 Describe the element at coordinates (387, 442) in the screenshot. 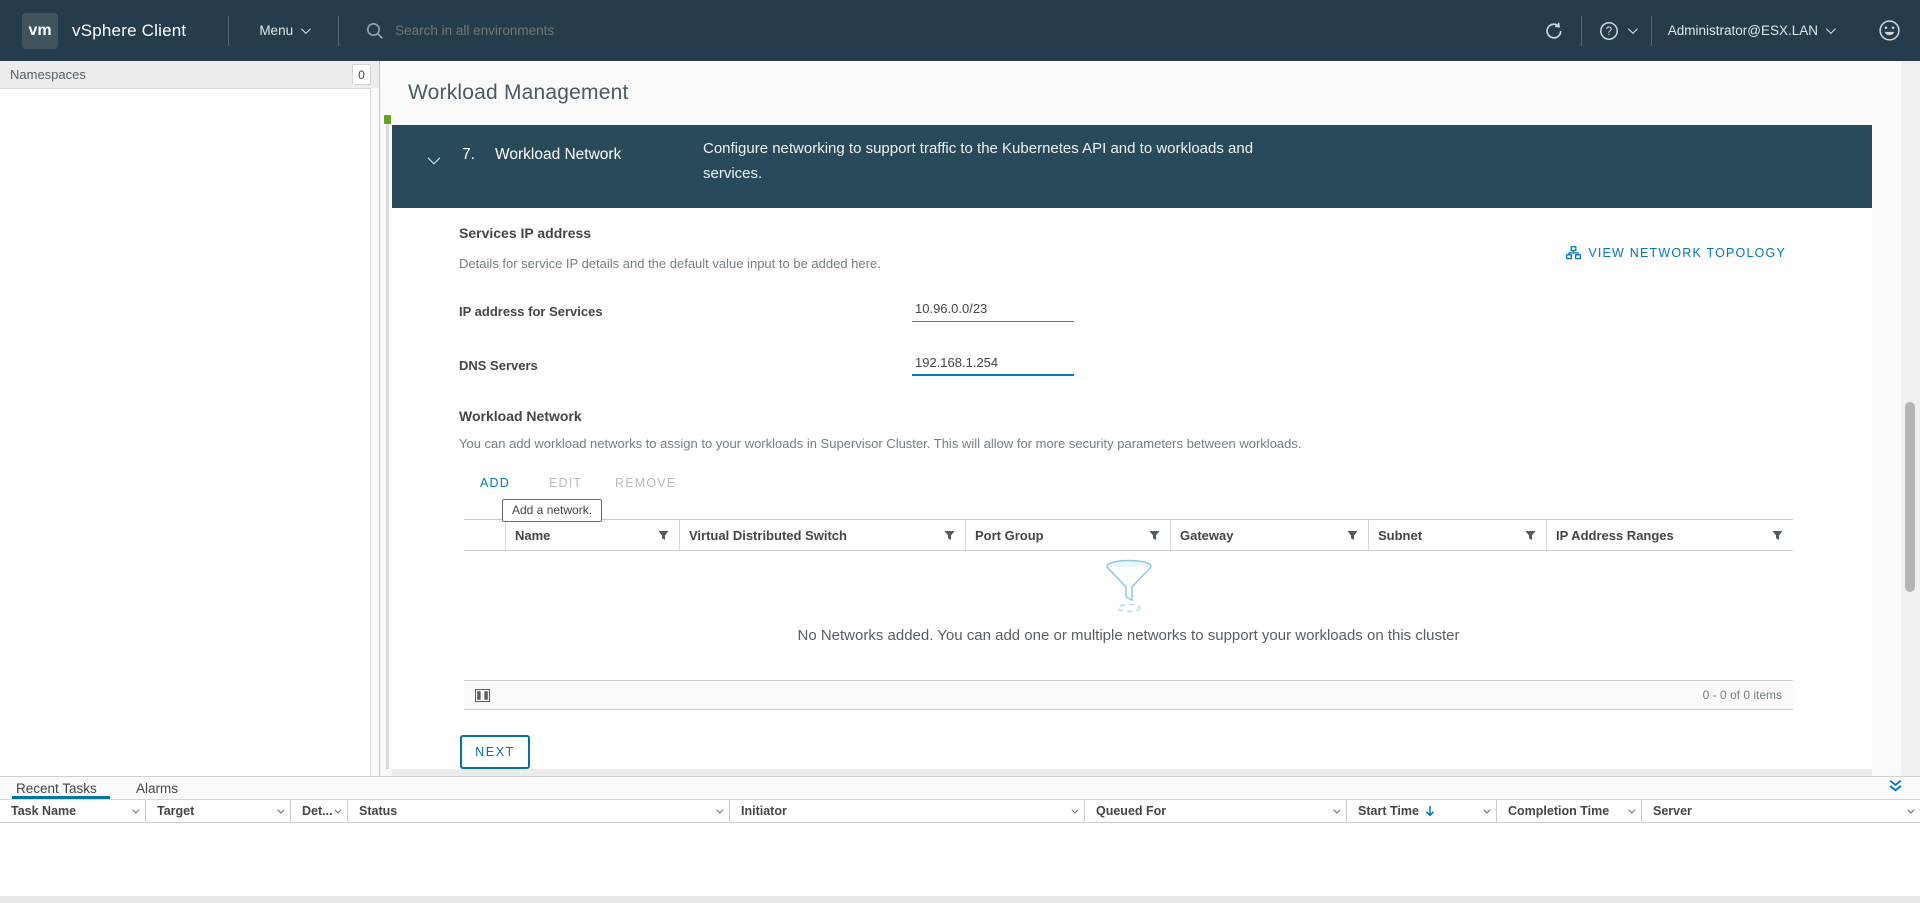

I see `wizard-step-rail` at that location.